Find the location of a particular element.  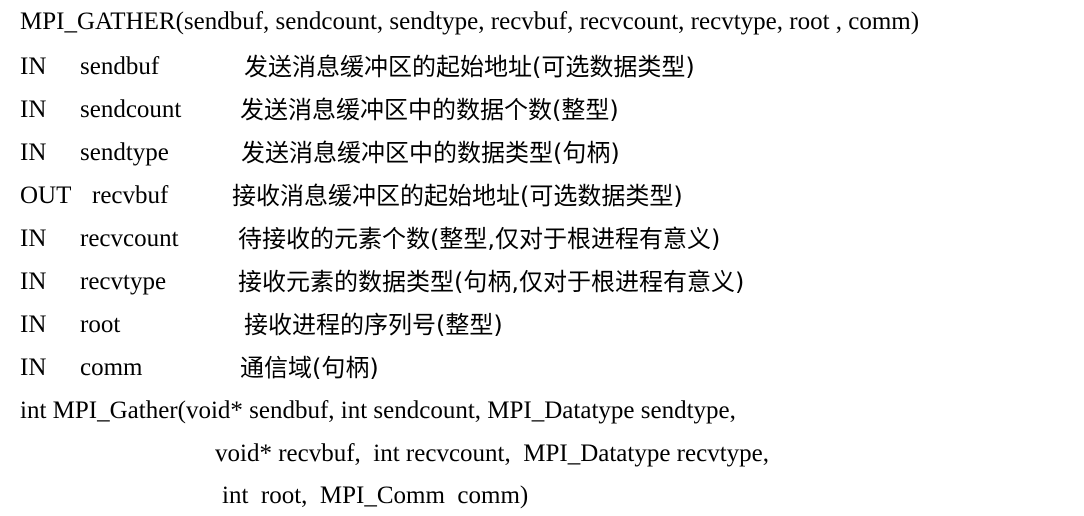

param-name: recvtype is located at coordinates (123, 281).